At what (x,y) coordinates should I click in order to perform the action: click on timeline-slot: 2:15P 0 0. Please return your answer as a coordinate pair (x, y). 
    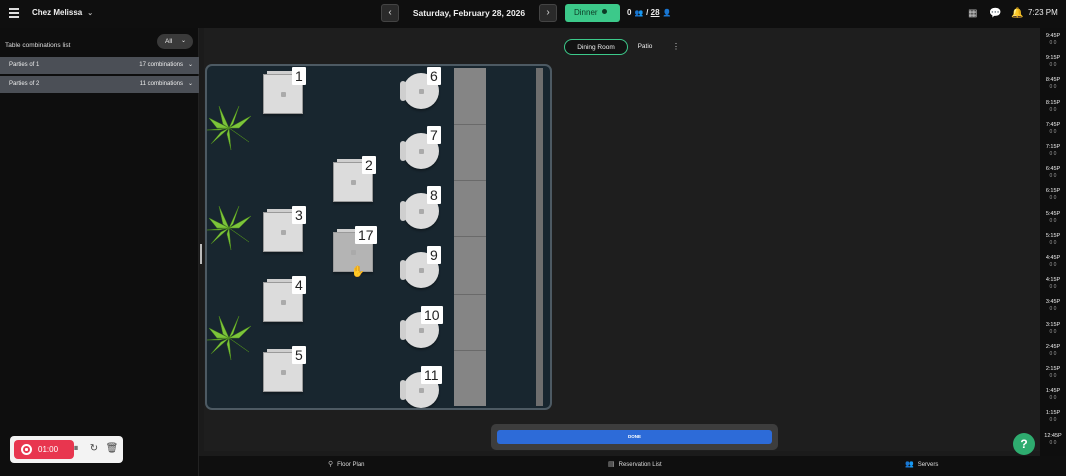
    Looking at the image, I should click on (1053, 372).